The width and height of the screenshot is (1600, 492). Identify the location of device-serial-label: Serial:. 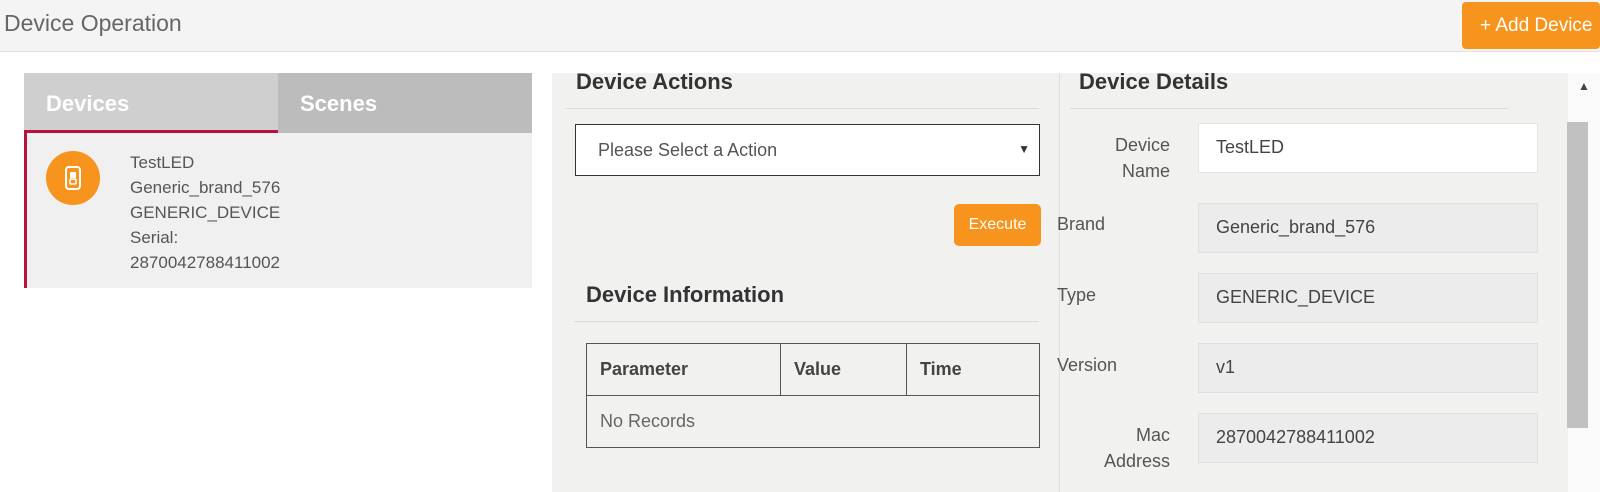
(154, 237).